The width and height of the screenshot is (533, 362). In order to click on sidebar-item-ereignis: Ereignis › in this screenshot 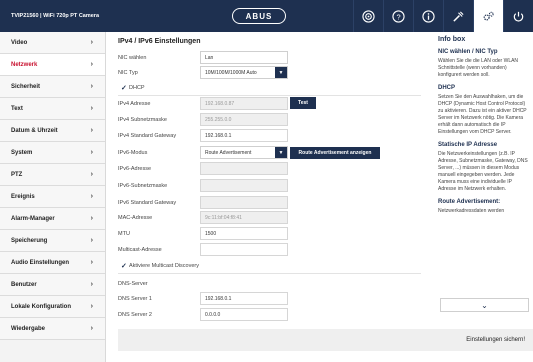, I will do `click(52, 197)`.